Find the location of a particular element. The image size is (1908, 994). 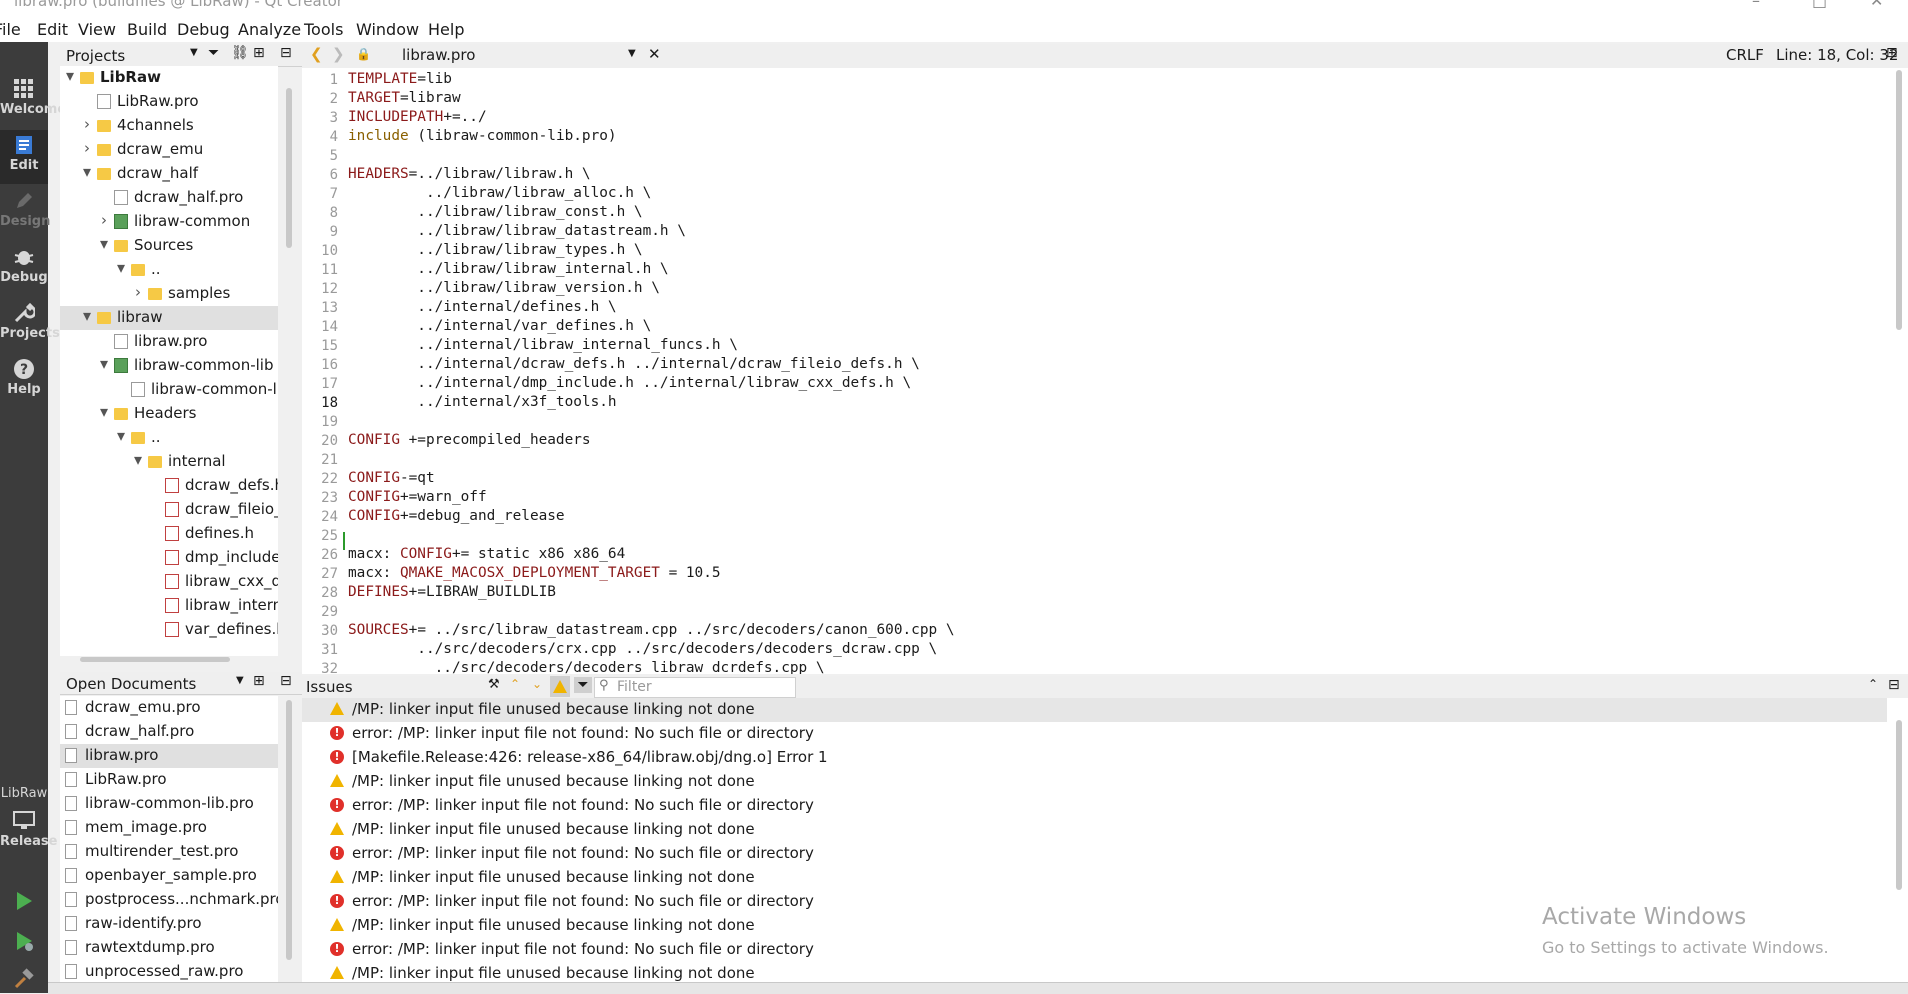

open-document-item: openbayer_sample.pro is located at coordinates (169, 876).